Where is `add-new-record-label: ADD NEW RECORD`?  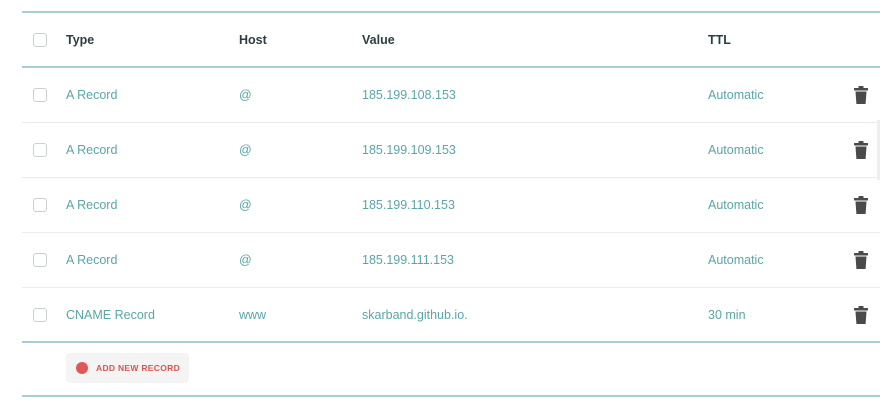 add-new-record-label: ADD NEW RECORD is located at coordinates (138, 368).